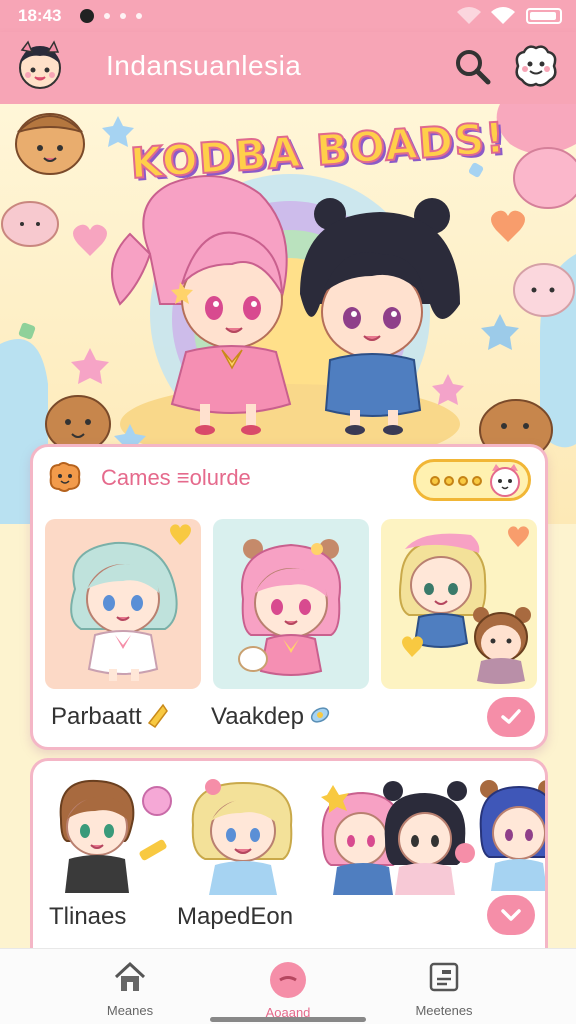 The image size is (576, 1024). I want to click on nav-item-document: Meetenes, so click(444, 989).